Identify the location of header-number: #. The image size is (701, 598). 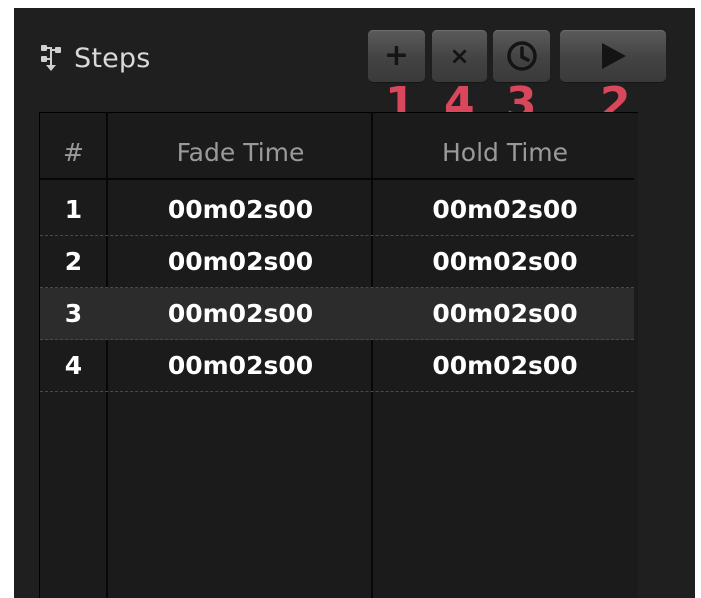
(73, 152).